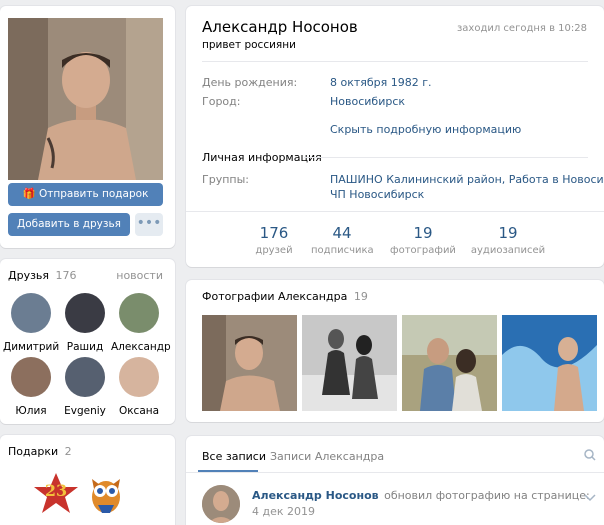 This screenshot has height=525, width=604. I want to click on profile-photo-image, so click(85, 99).